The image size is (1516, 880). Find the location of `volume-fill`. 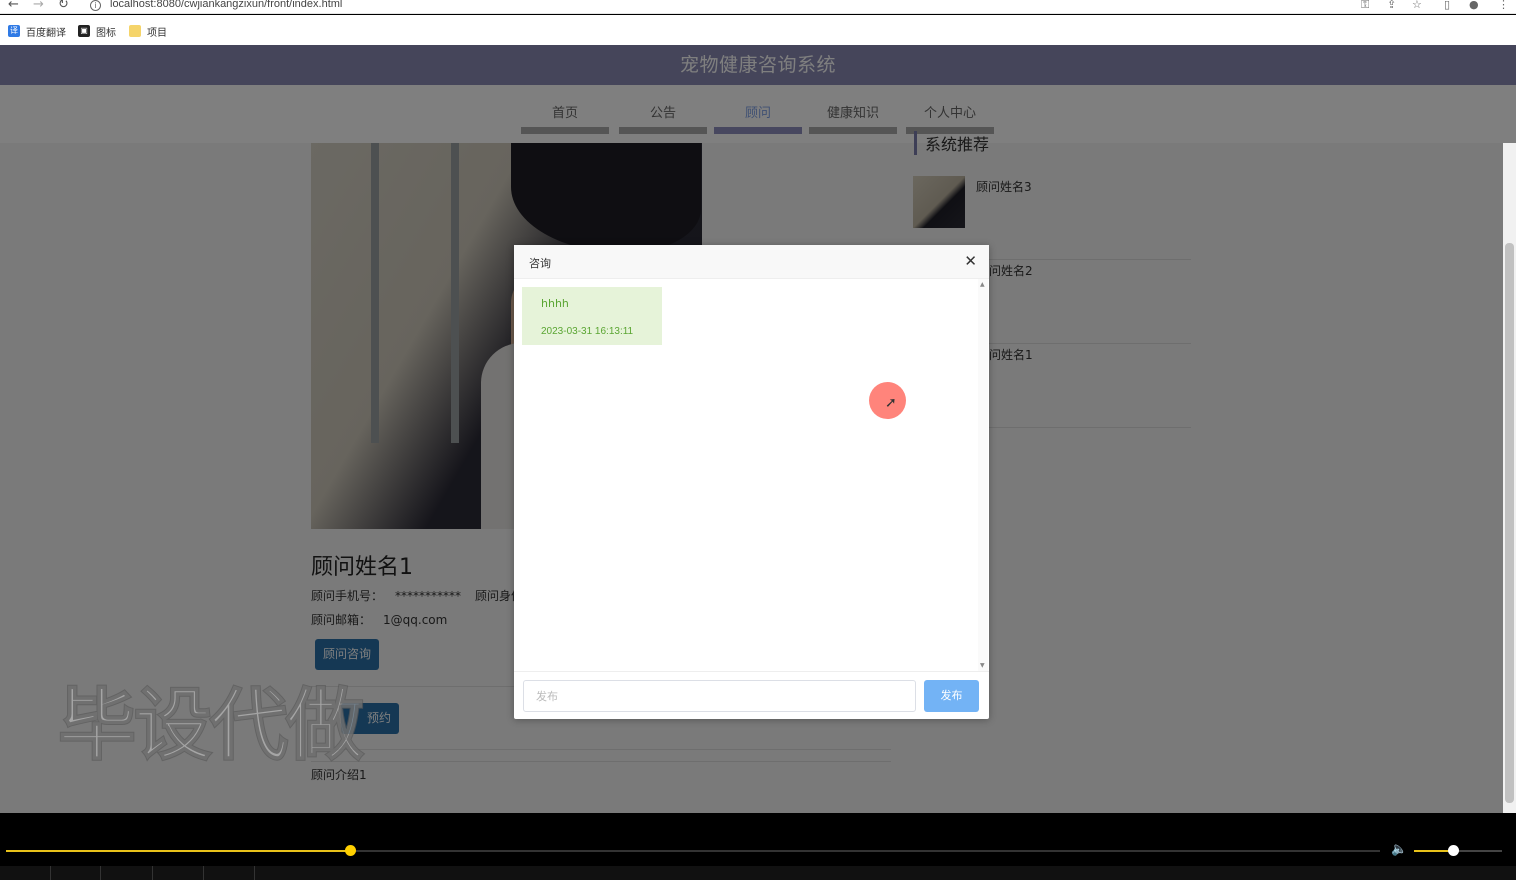

volume-fill is located at coordinates (1433, 851).